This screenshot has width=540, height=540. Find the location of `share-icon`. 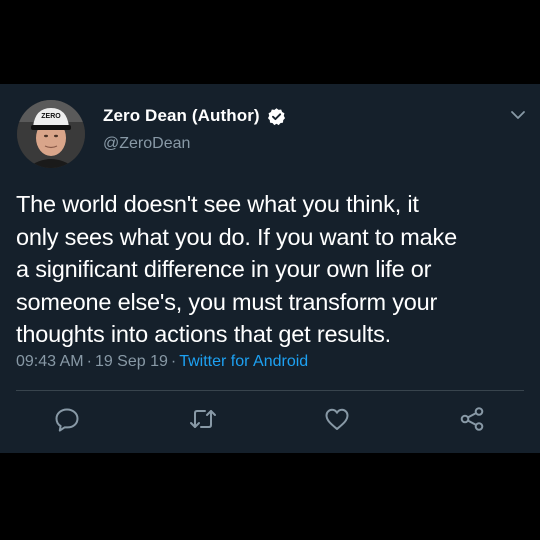

share-icon is located at coordinates (472, 419).